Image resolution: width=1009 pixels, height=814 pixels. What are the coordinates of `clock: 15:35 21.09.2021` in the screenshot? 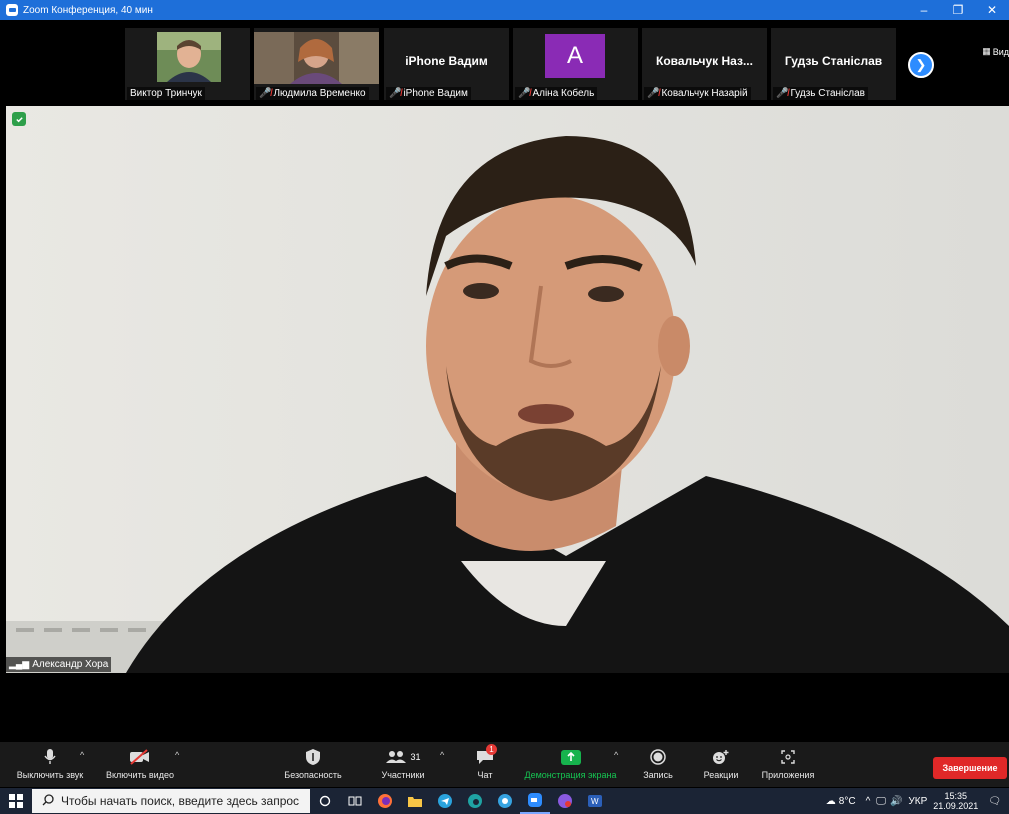 It's located at (955, 801).